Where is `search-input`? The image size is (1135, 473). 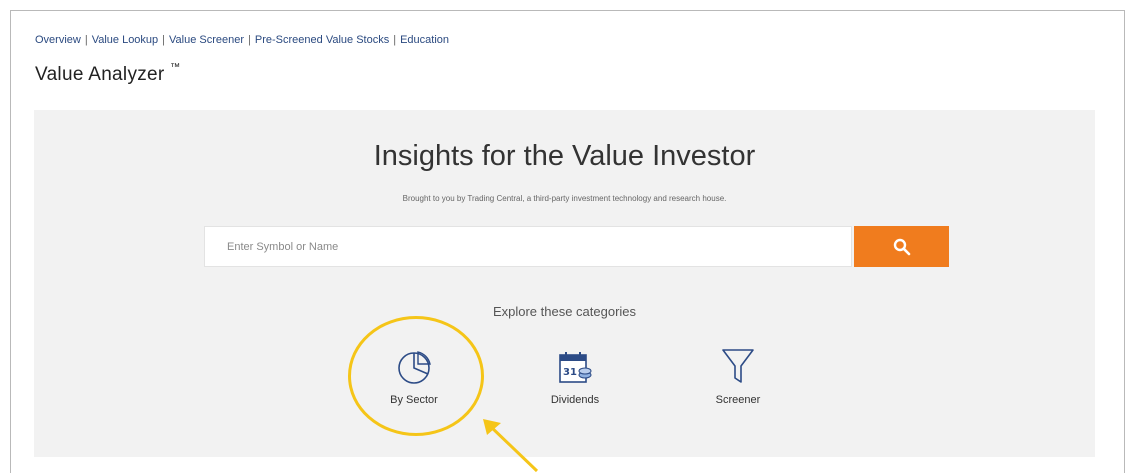 search-input is located at coordinates (528, 246).